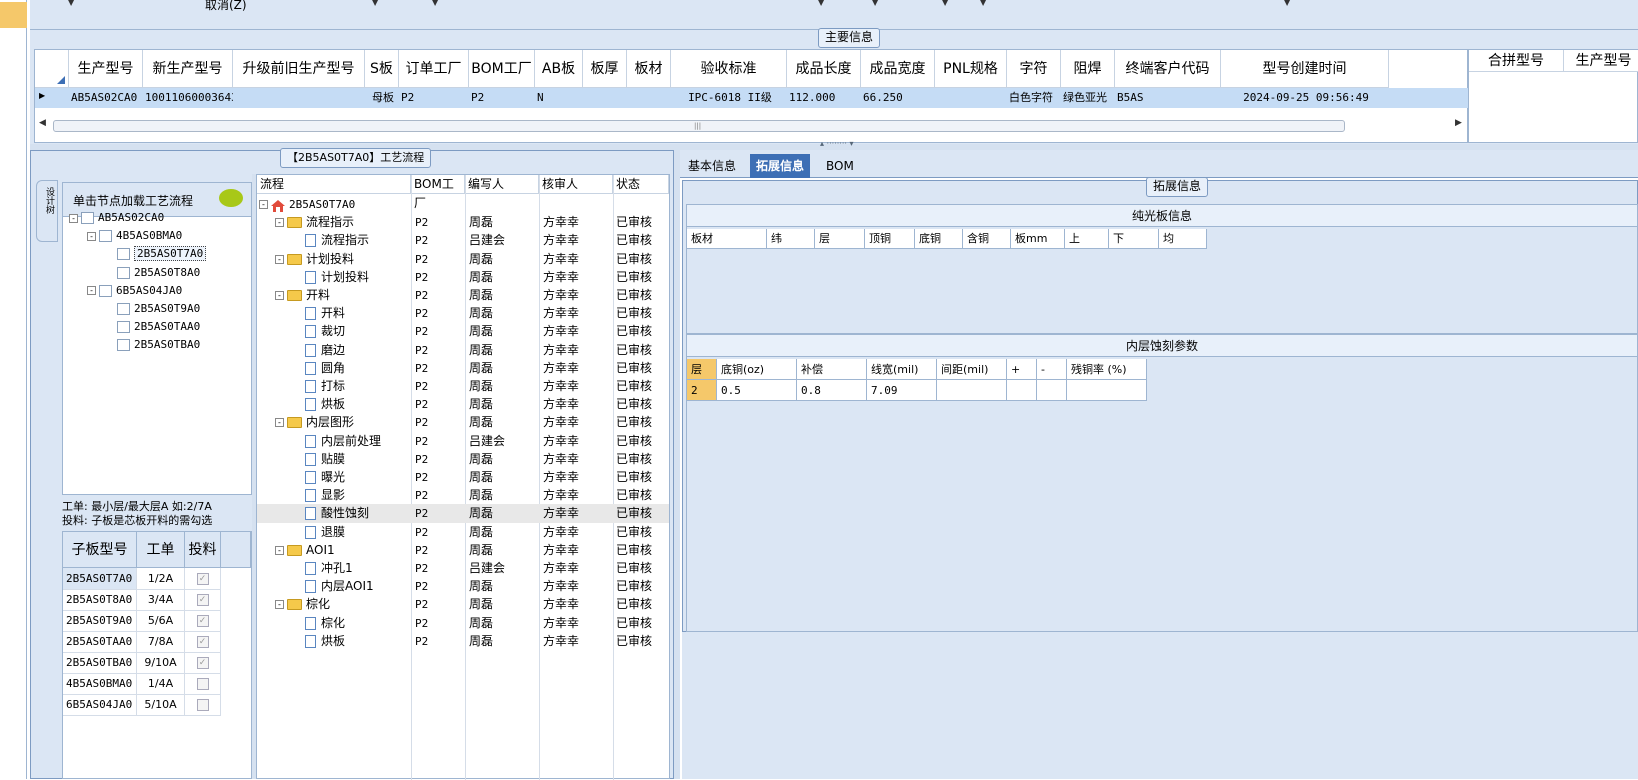 This screenshot has height=780, width=1638. Describe the element at coordinates (463, 259) in the screenshot. I see `table-row: - 计划投料 P2 周磊 方幸幸 已审核` at that location.